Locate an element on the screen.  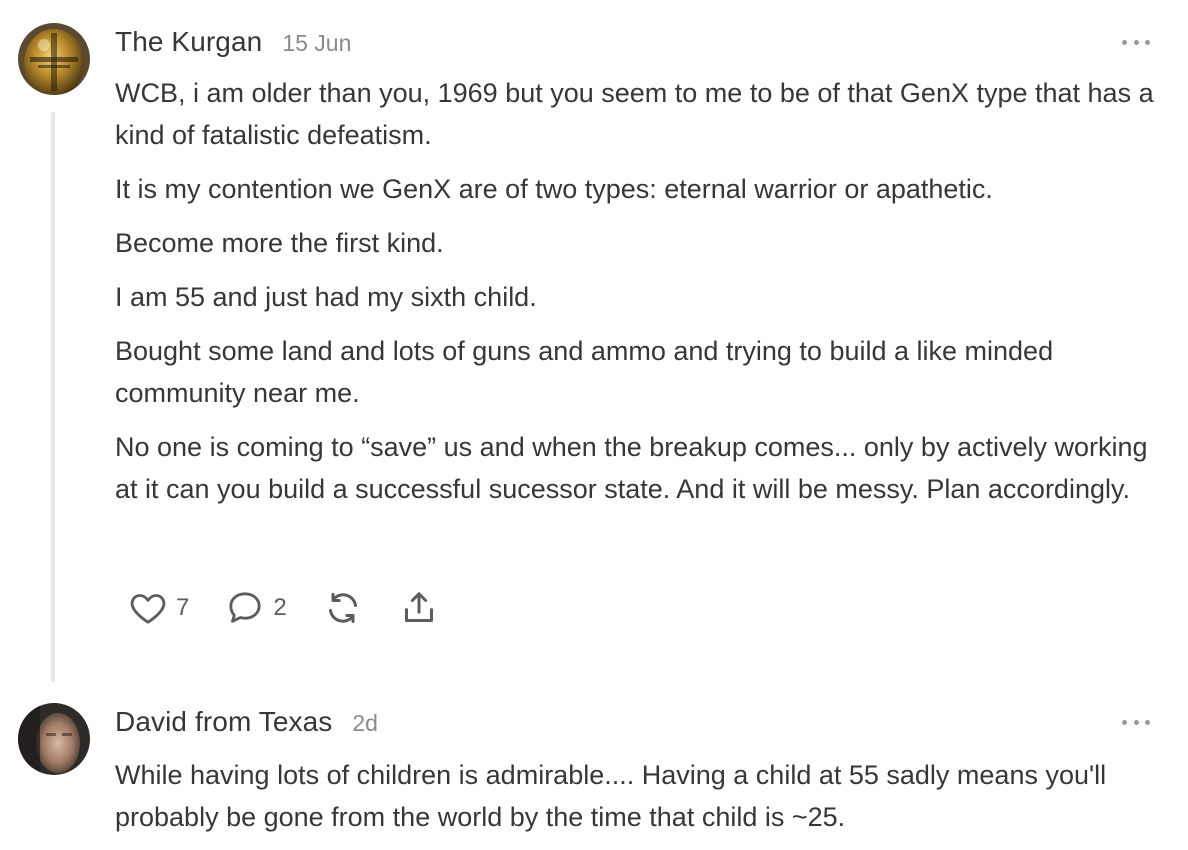
author-name: David from Texas is located at coordinates (223, 722).